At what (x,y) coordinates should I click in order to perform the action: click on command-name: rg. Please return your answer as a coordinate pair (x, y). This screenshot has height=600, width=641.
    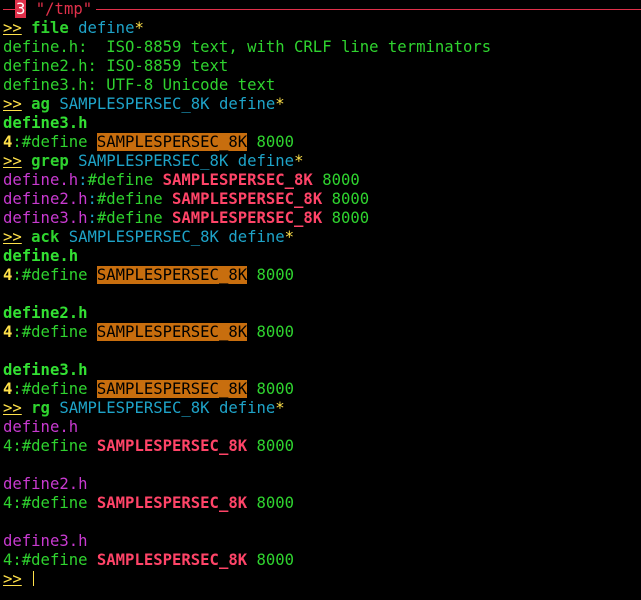
    Looking at the image, I should click on (40, 408).